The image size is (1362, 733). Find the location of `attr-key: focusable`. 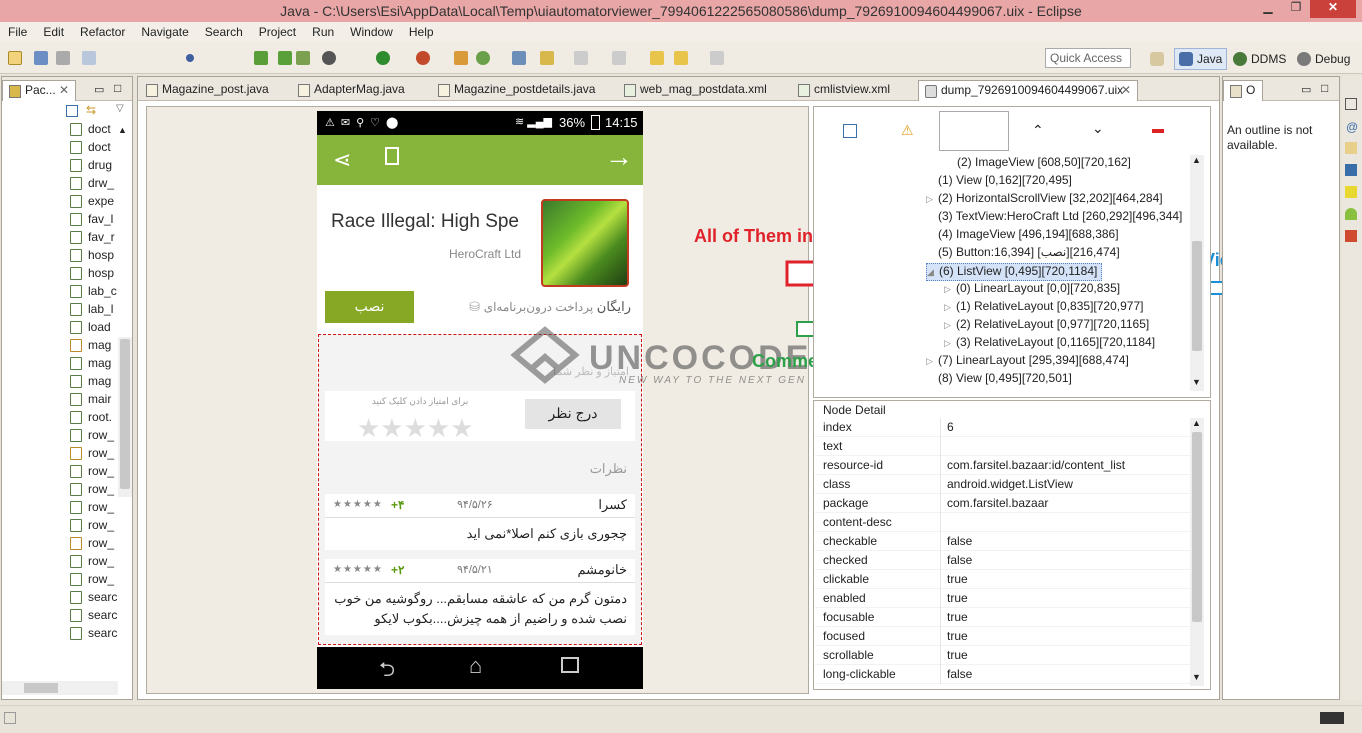

attr-key: focusable is located at coordinates (849, 617).